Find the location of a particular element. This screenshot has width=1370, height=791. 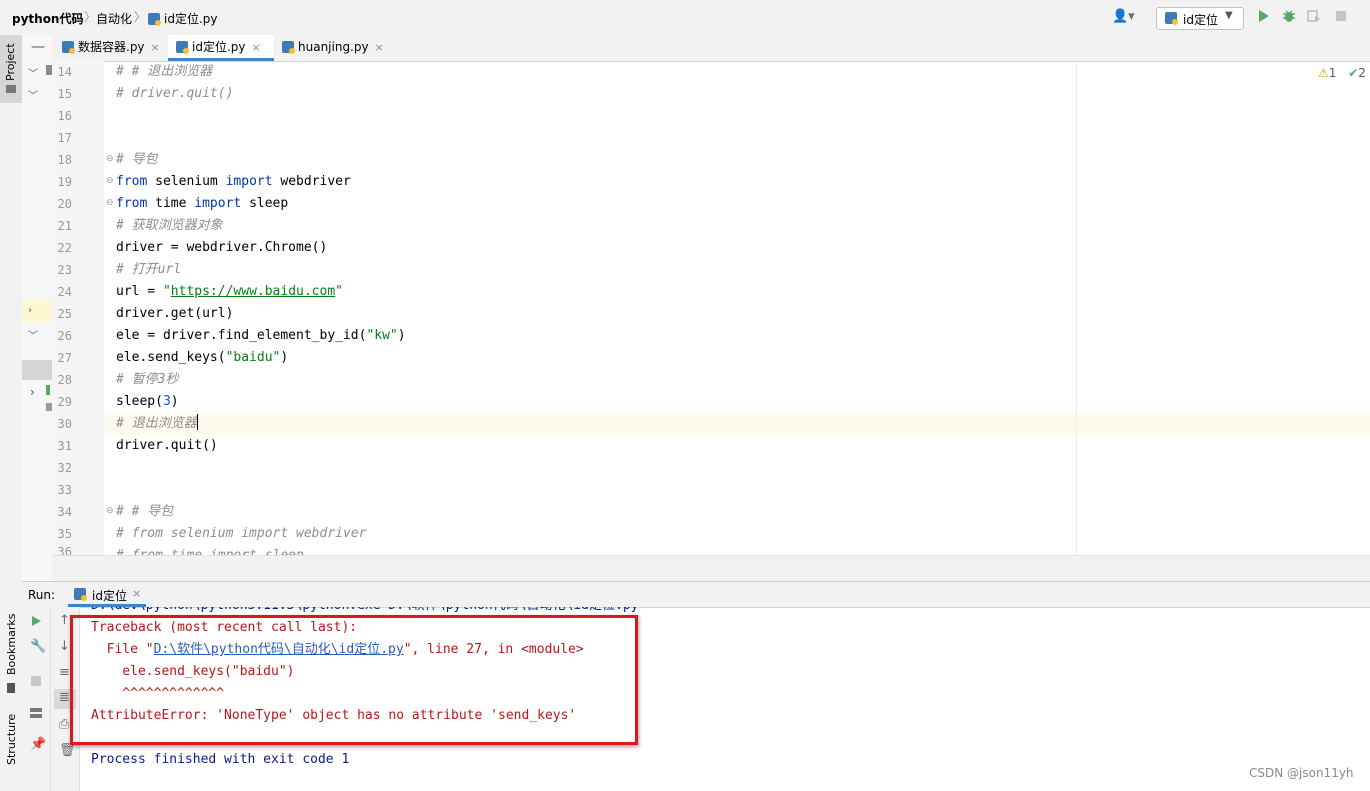

code-line: # from time import sleep is located at coordinates (210, 550).